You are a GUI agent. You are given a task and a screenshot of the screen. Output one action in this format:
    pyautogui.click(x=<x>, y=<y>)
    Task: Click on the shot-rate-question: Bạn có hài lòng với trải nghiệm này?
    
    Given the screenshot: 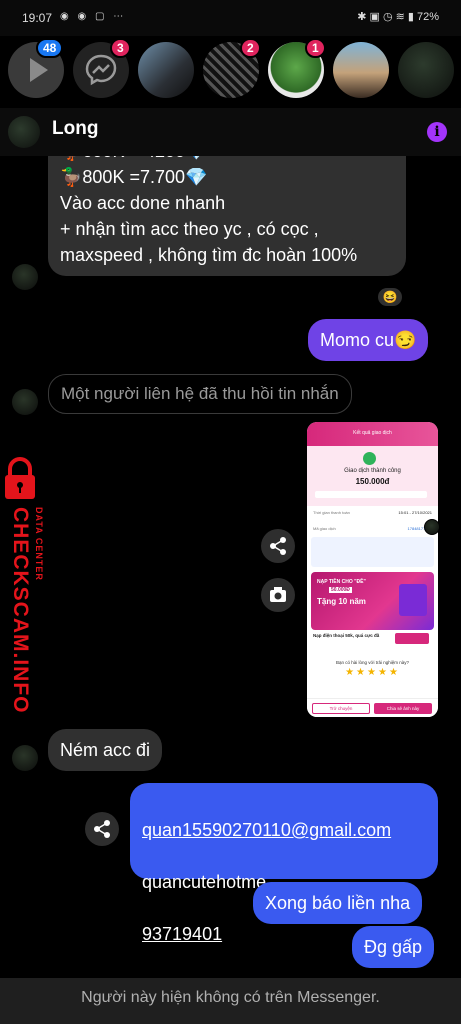 What is the action you would take?
    pyautogui.click(x=372, y=662)
    